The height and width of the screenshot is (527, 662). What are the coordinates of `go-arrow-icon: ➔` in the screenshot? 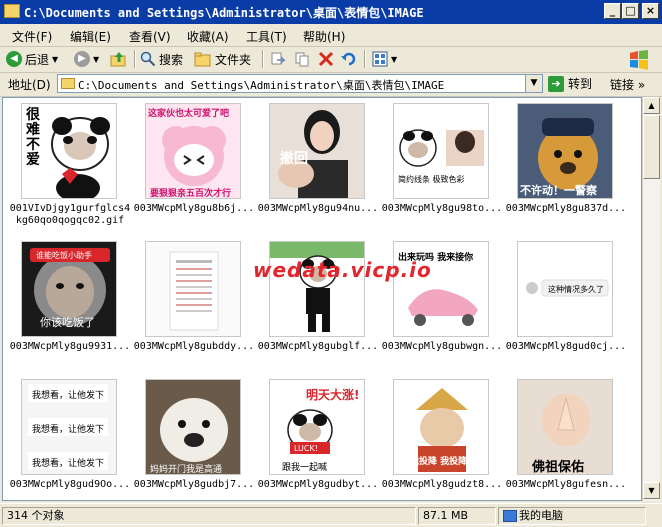 It's located at (556, 83).